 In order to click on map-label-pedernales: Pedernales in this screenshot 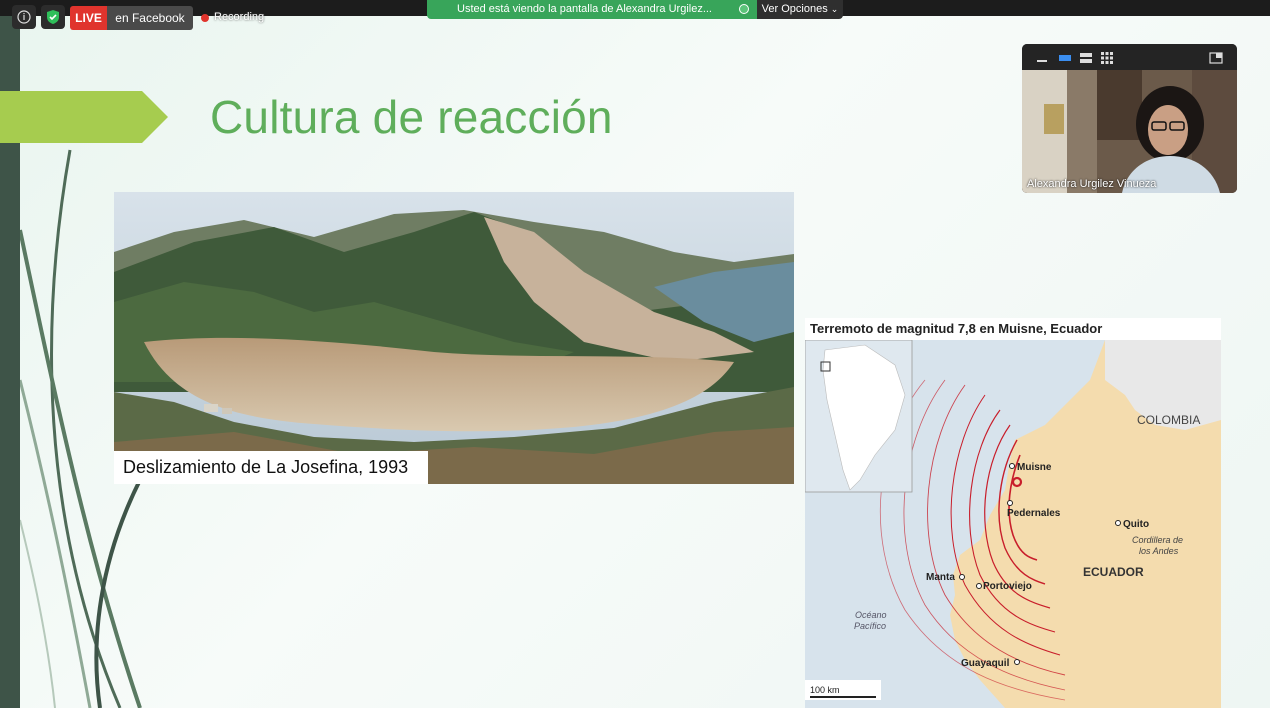, I will do `click(1034, 513)`.